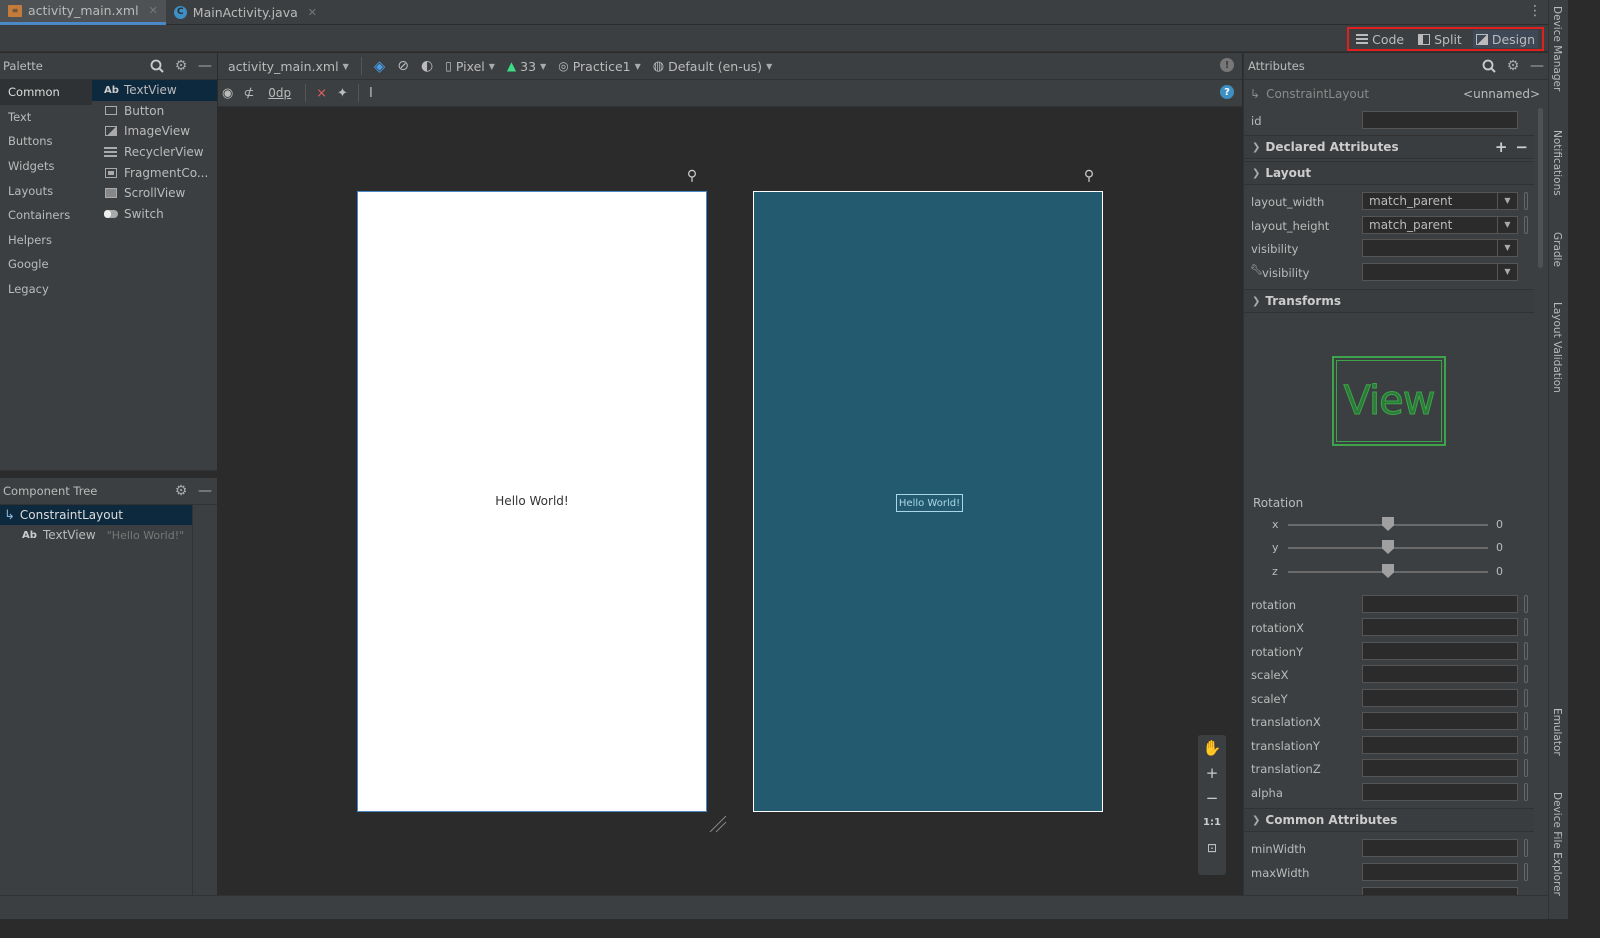 The height and width of the screenshot is (938, 1600). Describe the element at coordinates (46, 92) in the screenshot. I see `palette-category-common: Common` at that location.